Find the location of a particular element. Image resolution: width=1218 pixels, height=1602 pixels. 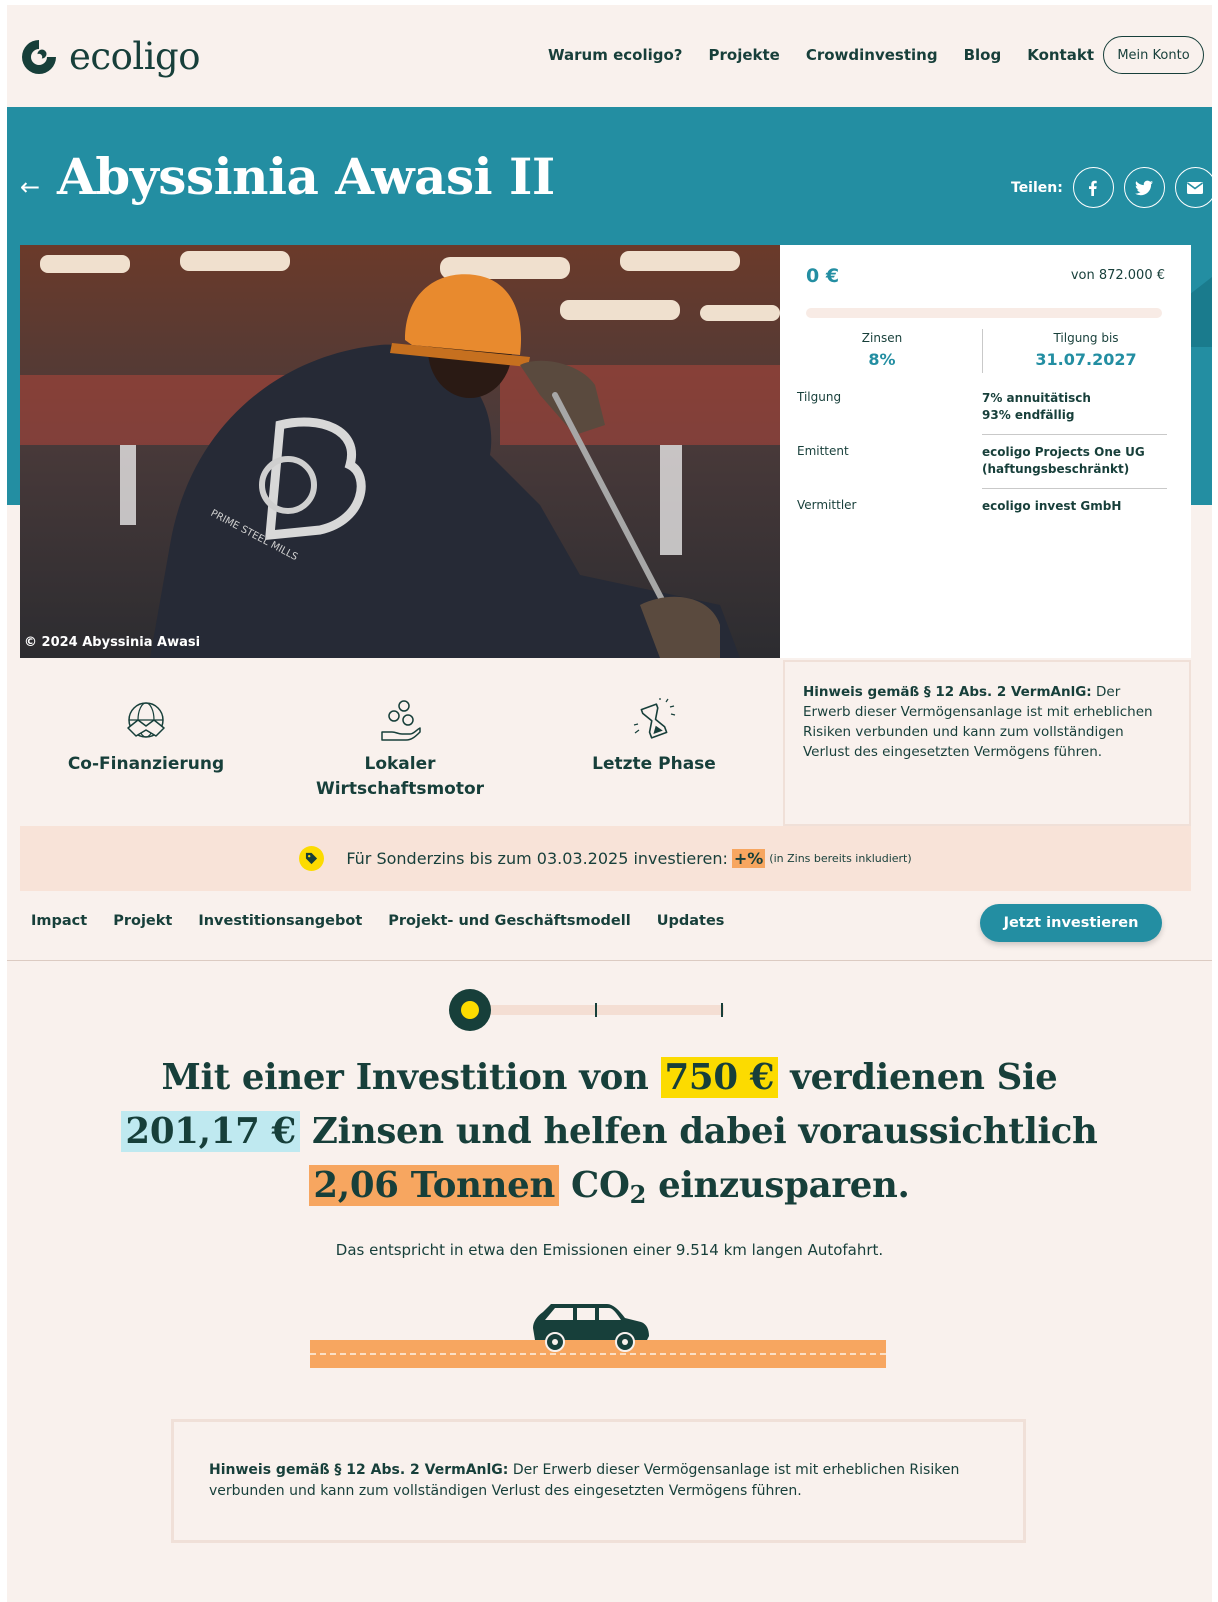

facebook-icon is located at coordinates (1093, 187).